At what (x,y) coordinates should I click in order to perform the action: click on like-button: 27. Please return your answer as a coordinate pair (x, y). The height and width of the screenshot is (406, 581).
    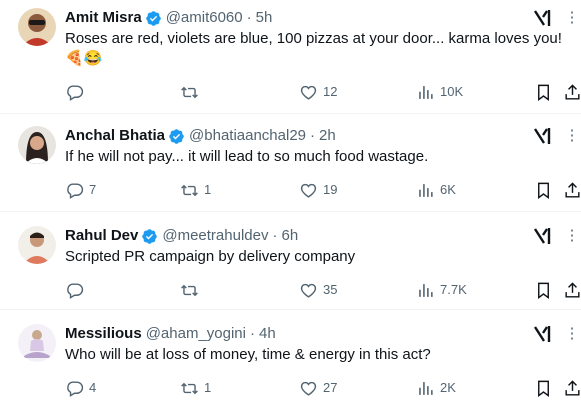
    Looking at the image, I should click on (318, 388).